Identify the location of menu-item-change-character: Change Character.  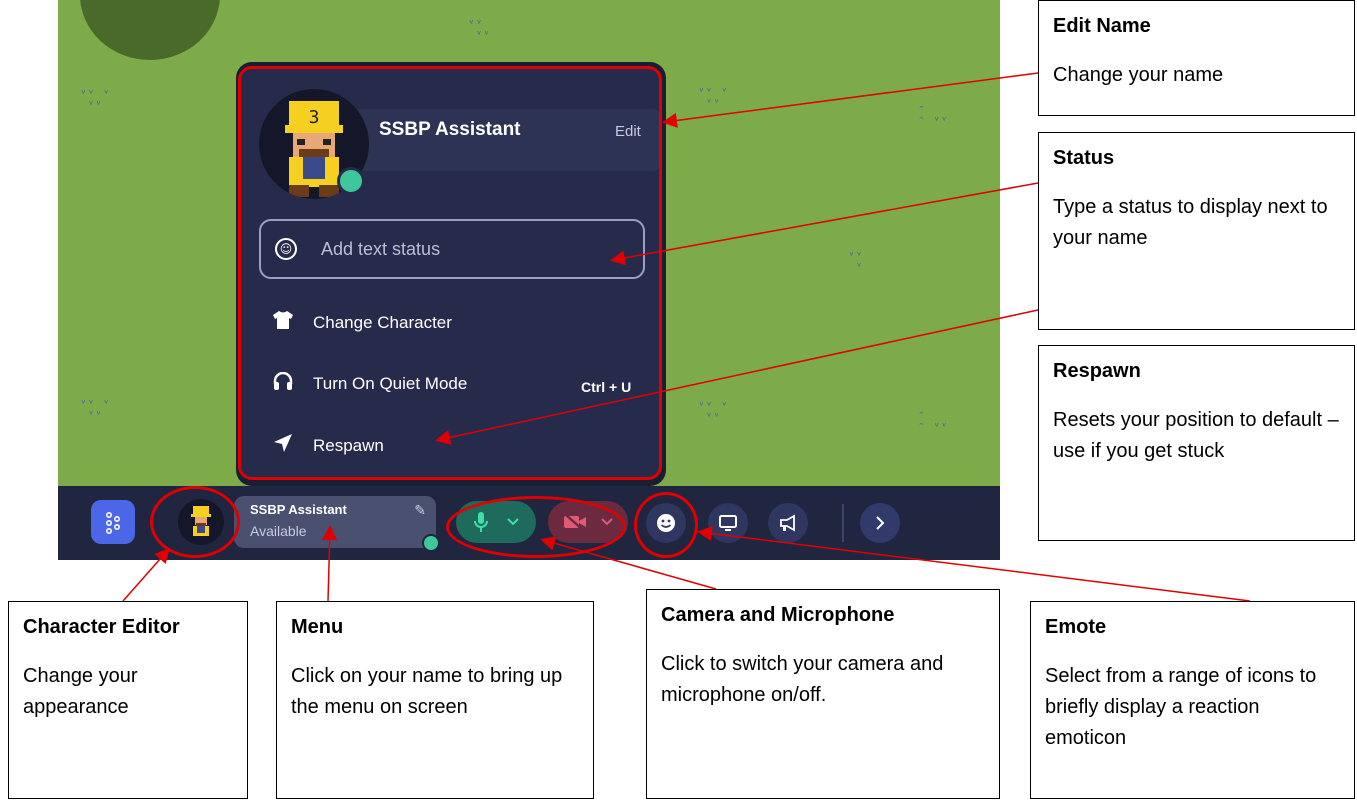
(361, 322).